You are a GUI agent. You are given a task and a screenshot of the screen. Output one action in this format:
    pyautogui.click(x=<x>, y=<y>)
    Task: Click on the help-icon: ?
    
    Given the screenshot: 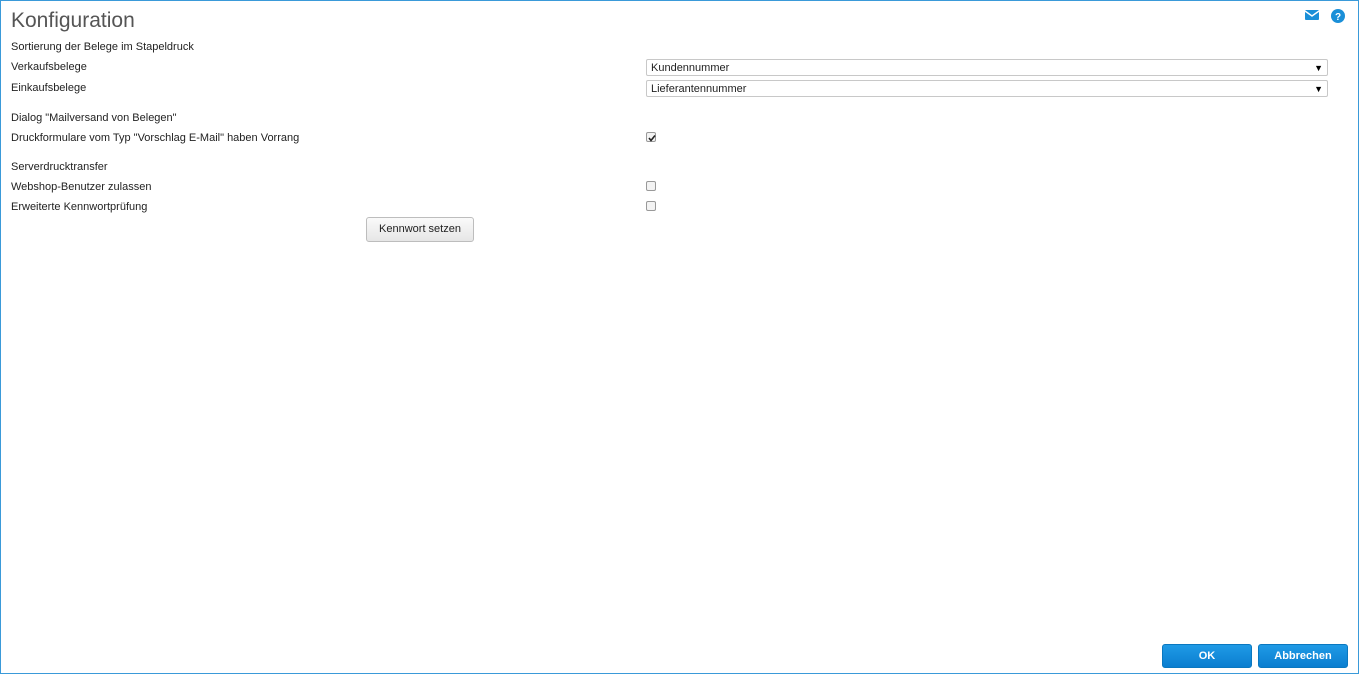 What is the action you would take?
    pyautogui.click(x=1338, y=16)
    